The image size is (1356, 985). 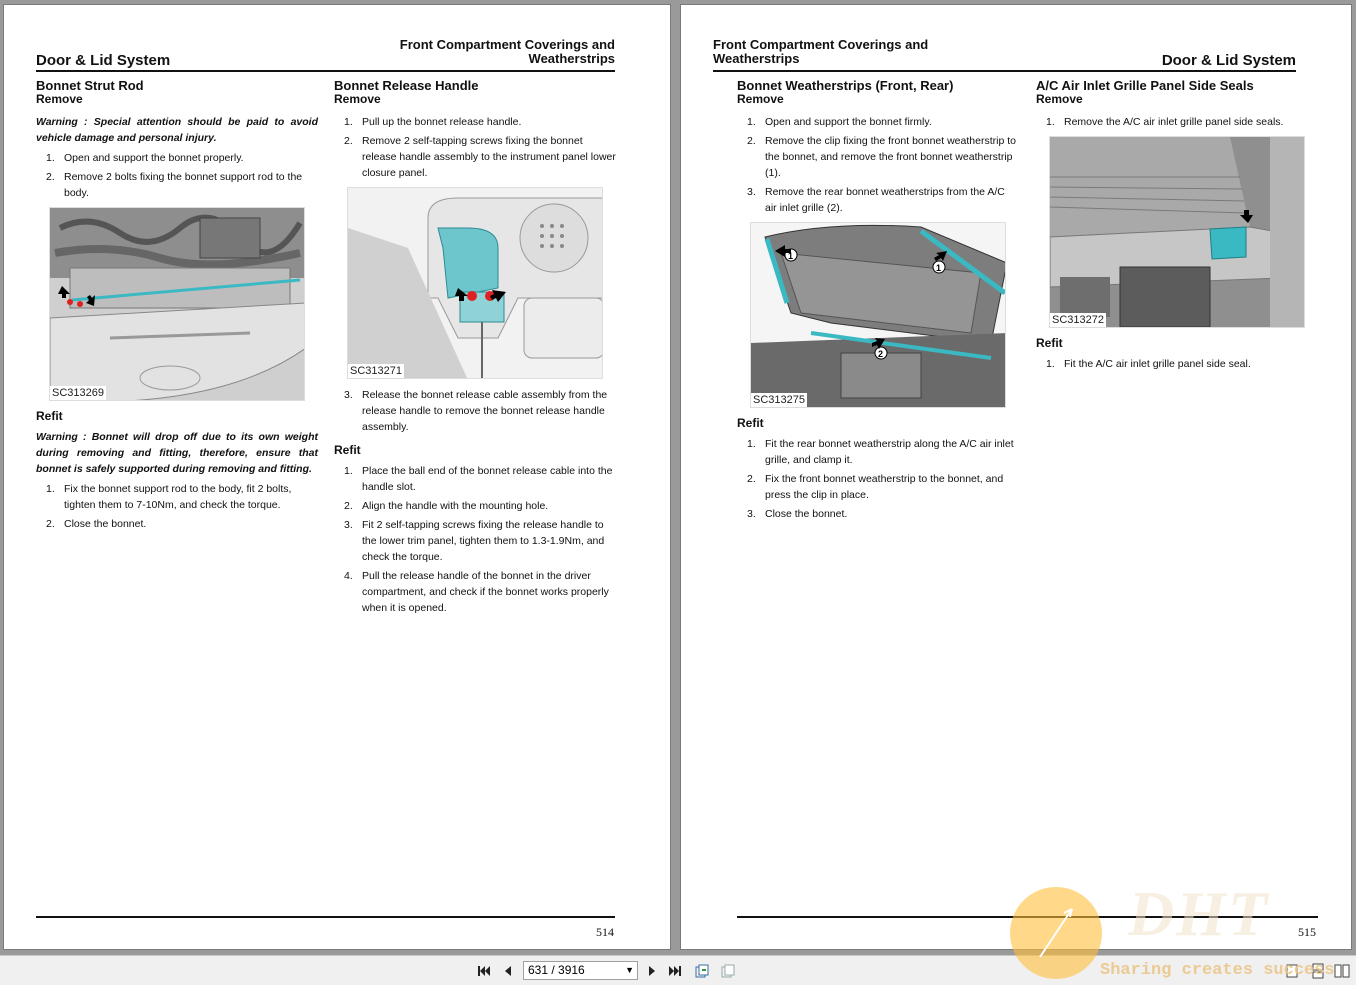 What do you see at coordinates (797, 514) in the screenshot?
I see `list-item: 3. Close the bonnet.` at bounding box center [797, 514].